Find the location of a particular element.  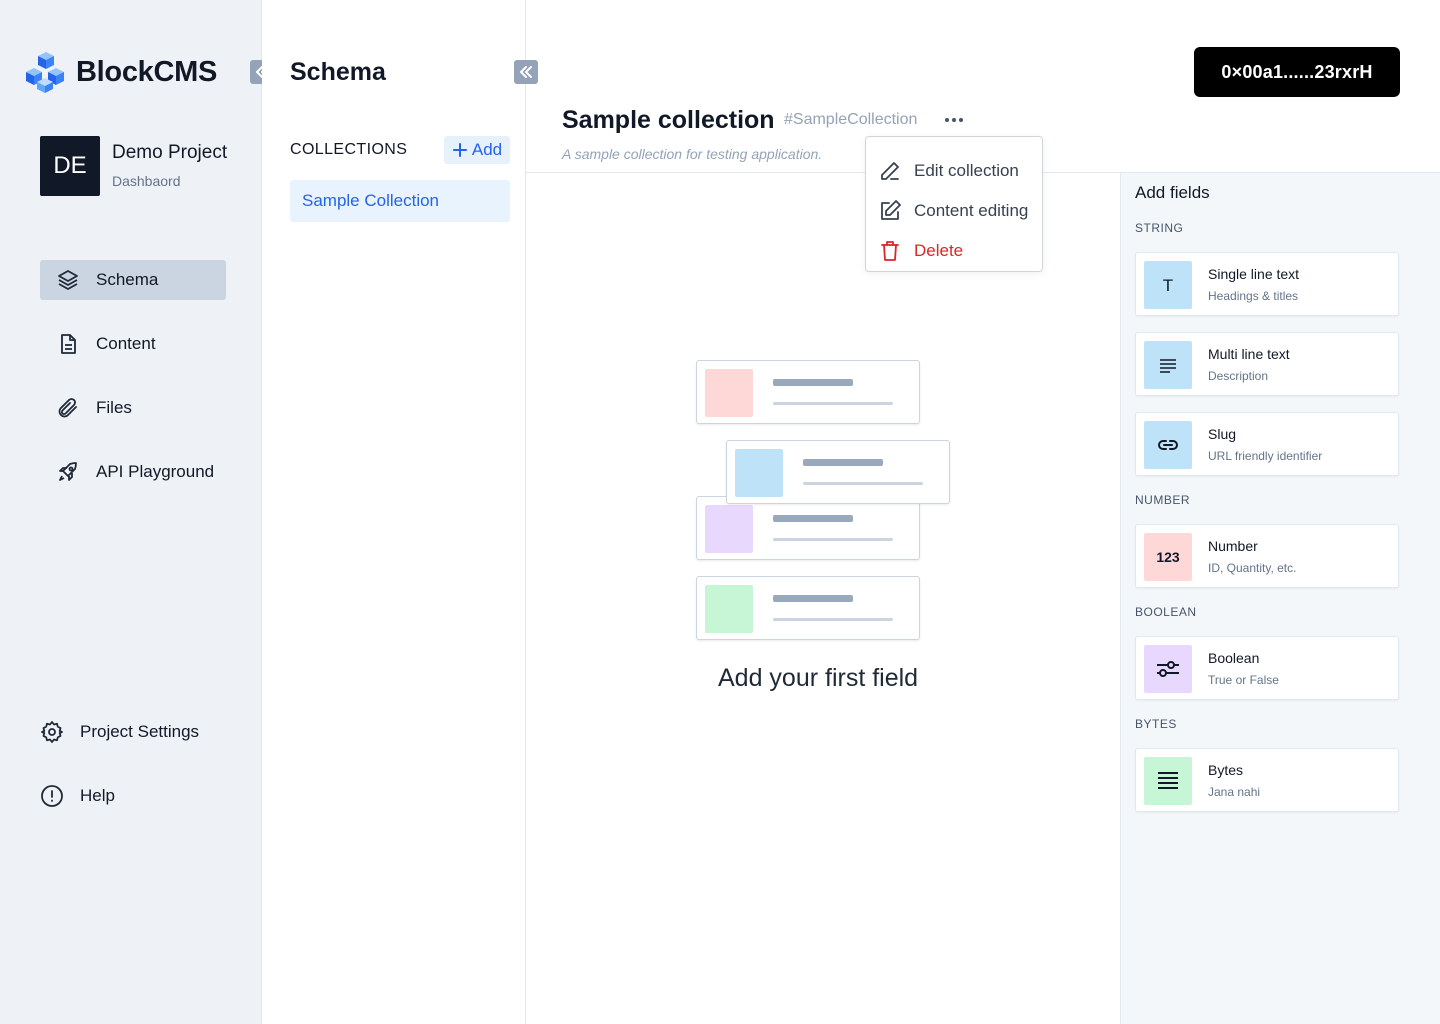

svg-text: T is located at coordinates (1168, 285).